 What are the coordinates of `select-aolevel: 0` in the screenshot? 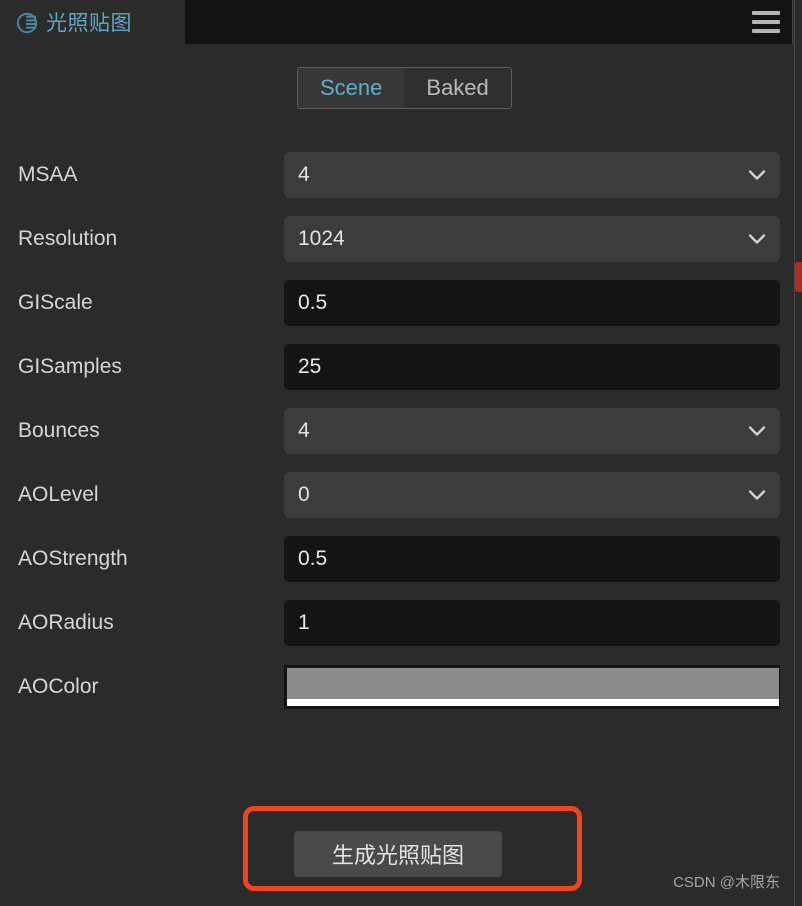 It's located at (532, 495).